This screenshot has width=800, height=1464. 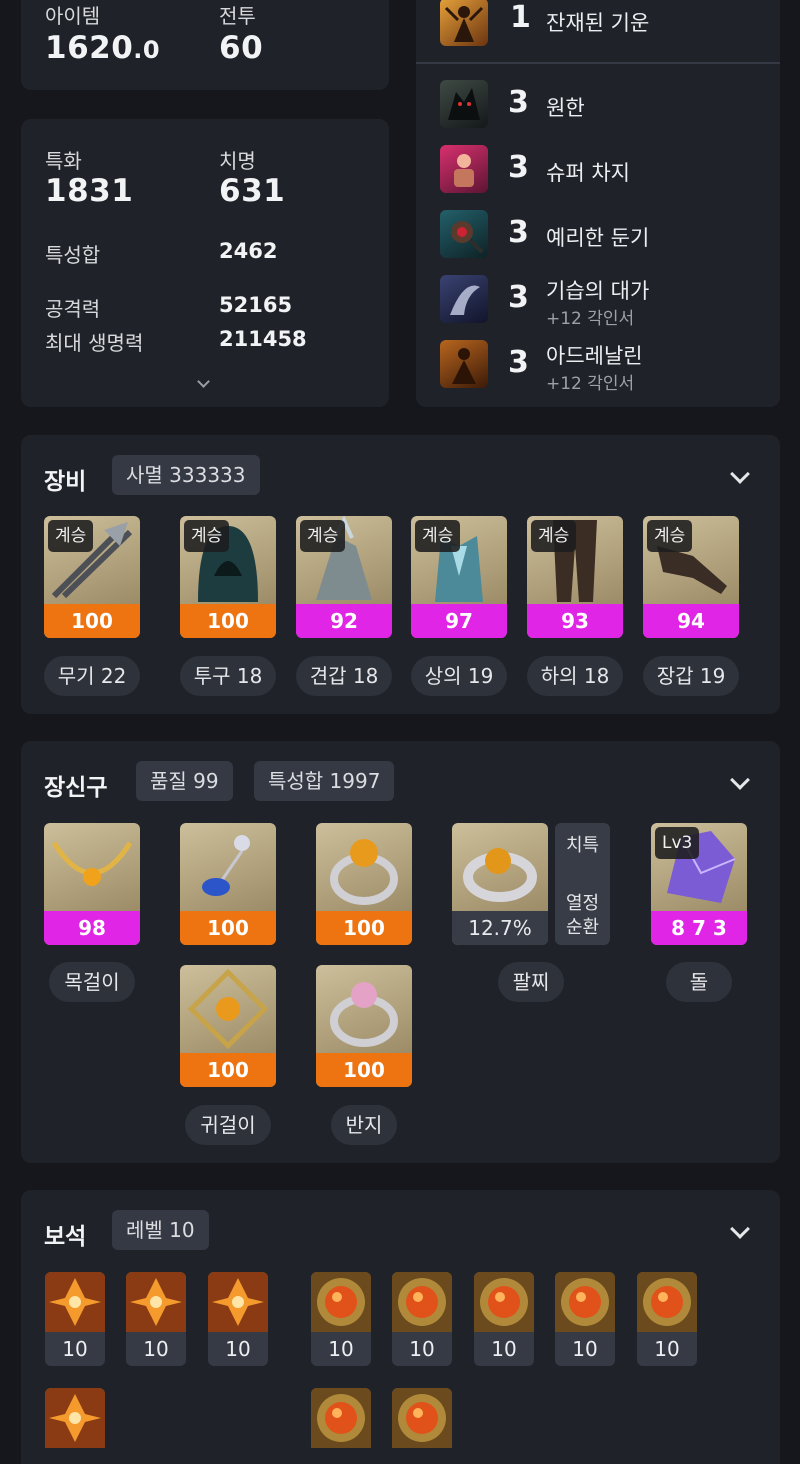 I want to click on attack-power-label: 공격력, so click(x=73, y=309).